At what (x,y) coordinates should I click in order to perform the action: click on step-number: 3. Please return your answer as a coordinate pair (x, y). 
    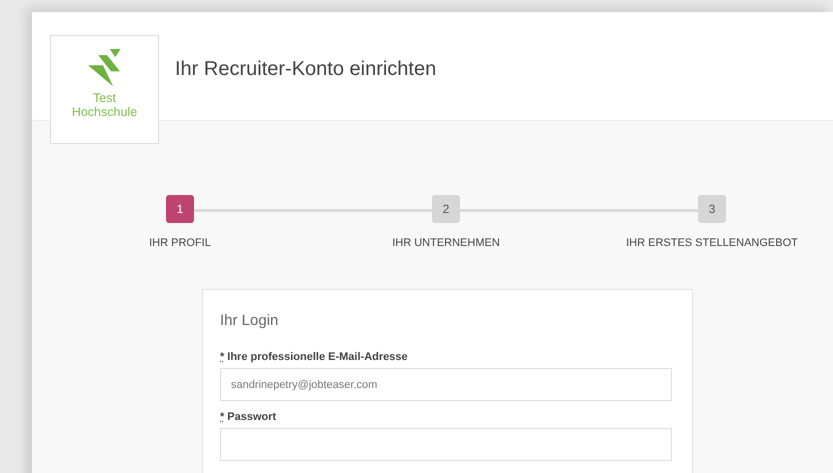
    Looking at the image, I should click on (712, 209).